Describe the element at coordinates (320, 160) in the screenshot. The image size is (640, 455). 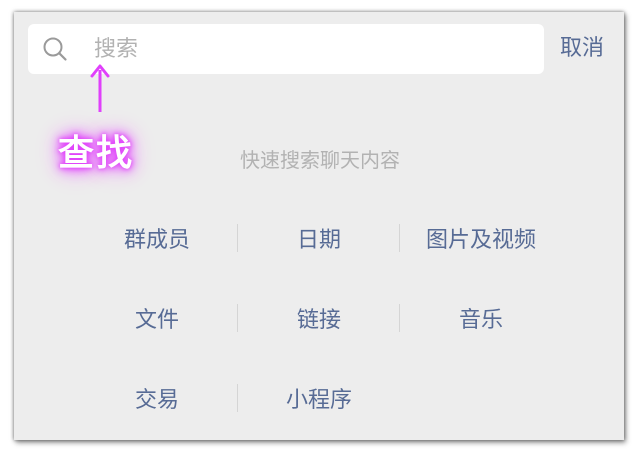
I see `search-hint: 快速搜索聊天内容` at that location.